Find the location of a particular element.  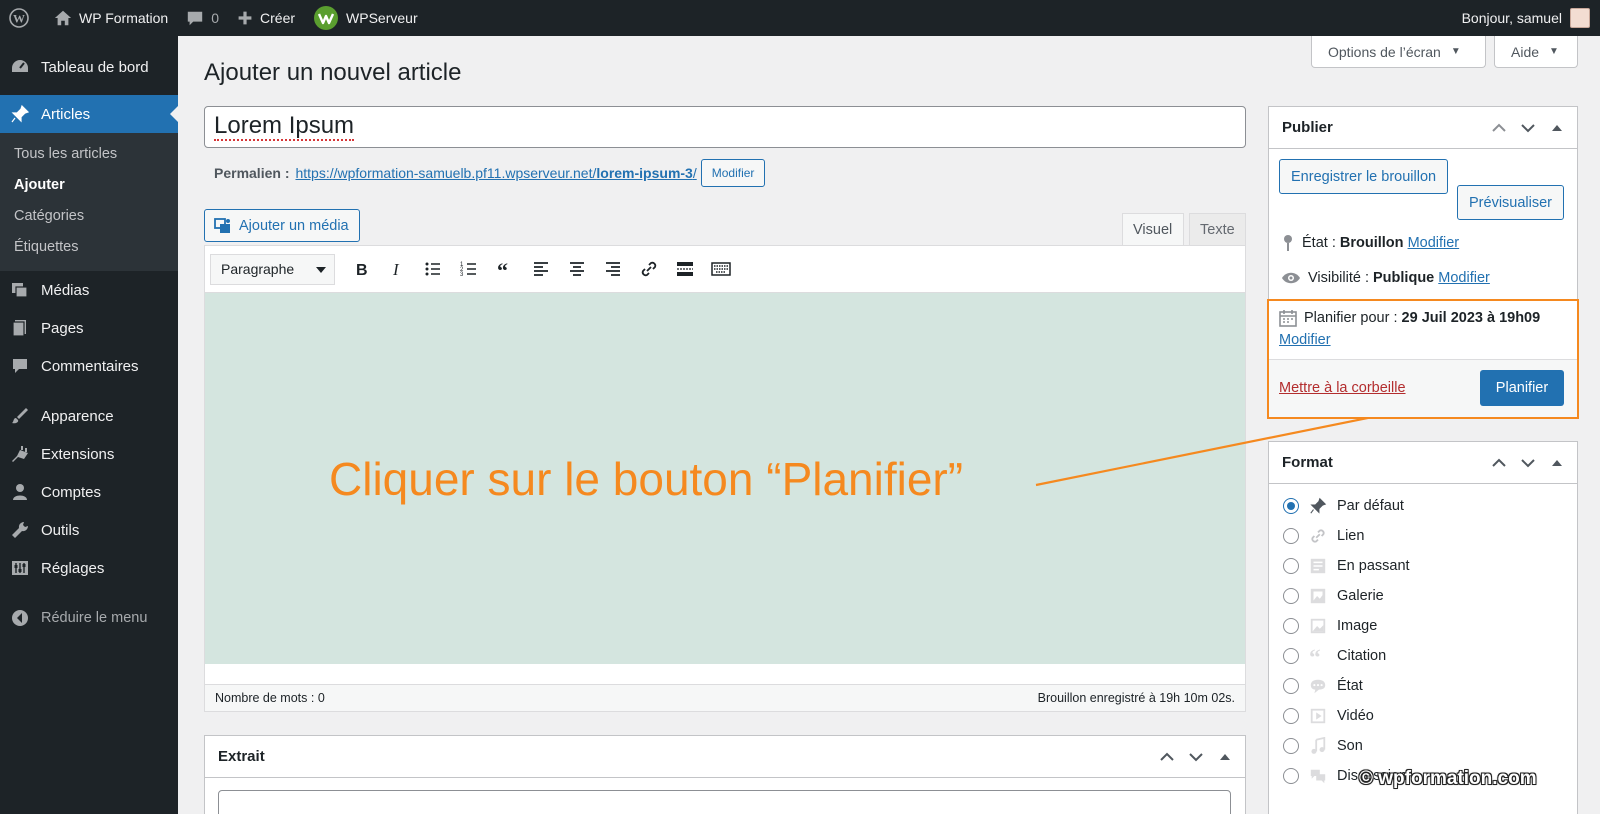

collapse-arrow-icon is located at coordinates (20, 618).